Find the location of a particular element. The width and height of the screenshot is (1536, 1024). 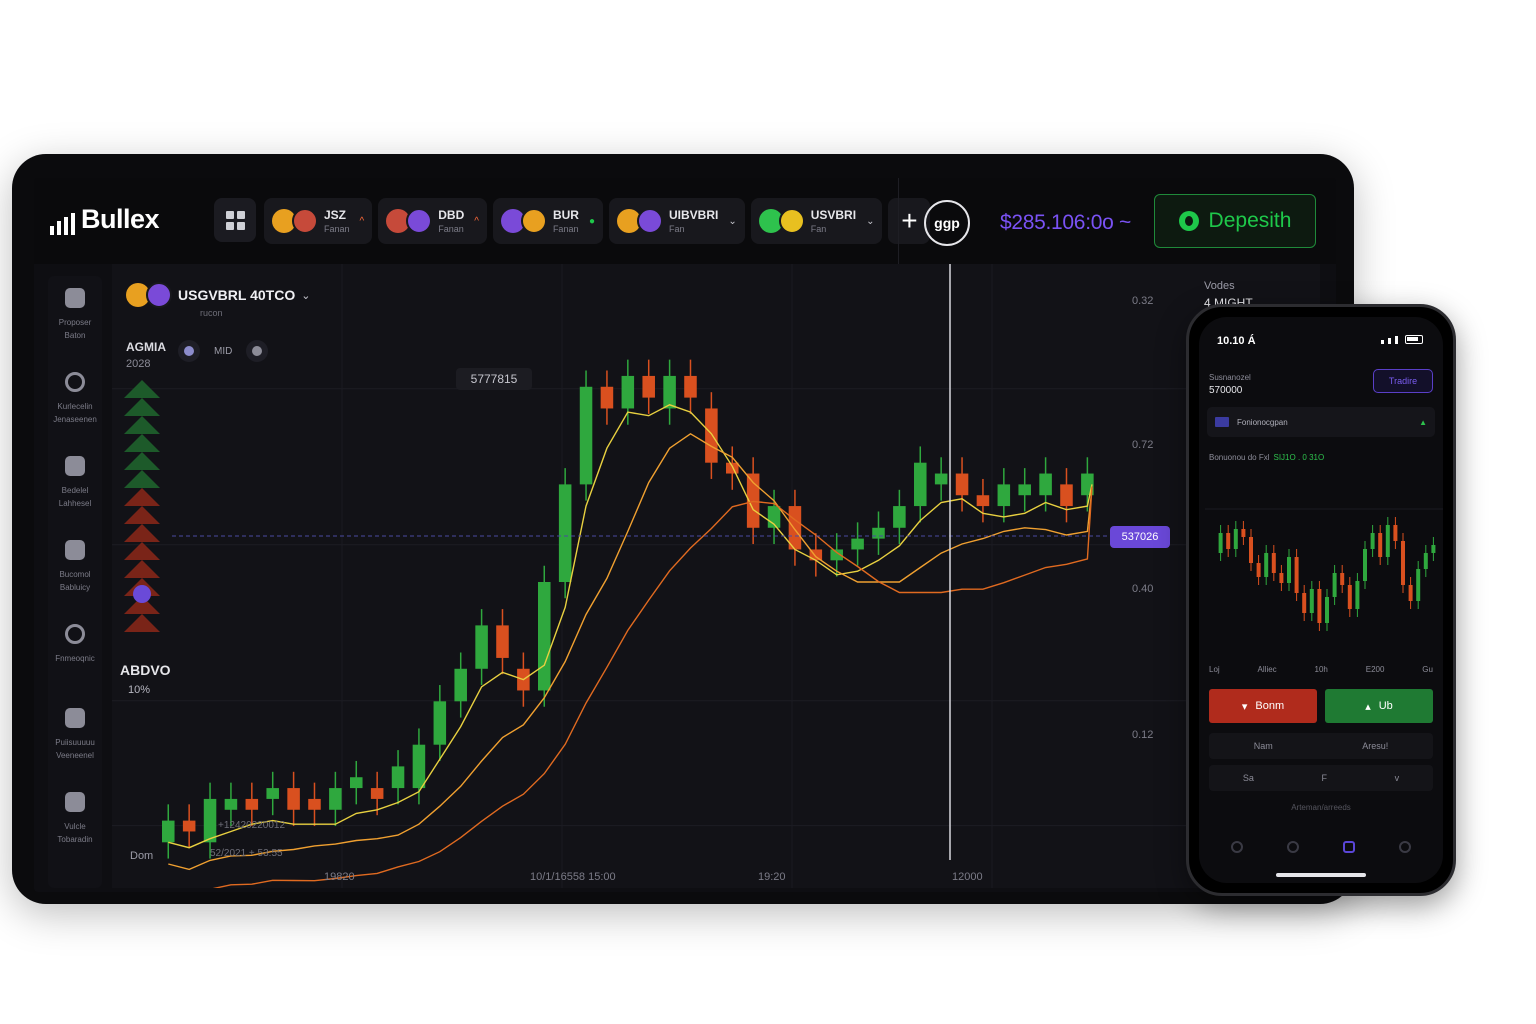

sentiment-triangle is located at coordinates (142, 533).